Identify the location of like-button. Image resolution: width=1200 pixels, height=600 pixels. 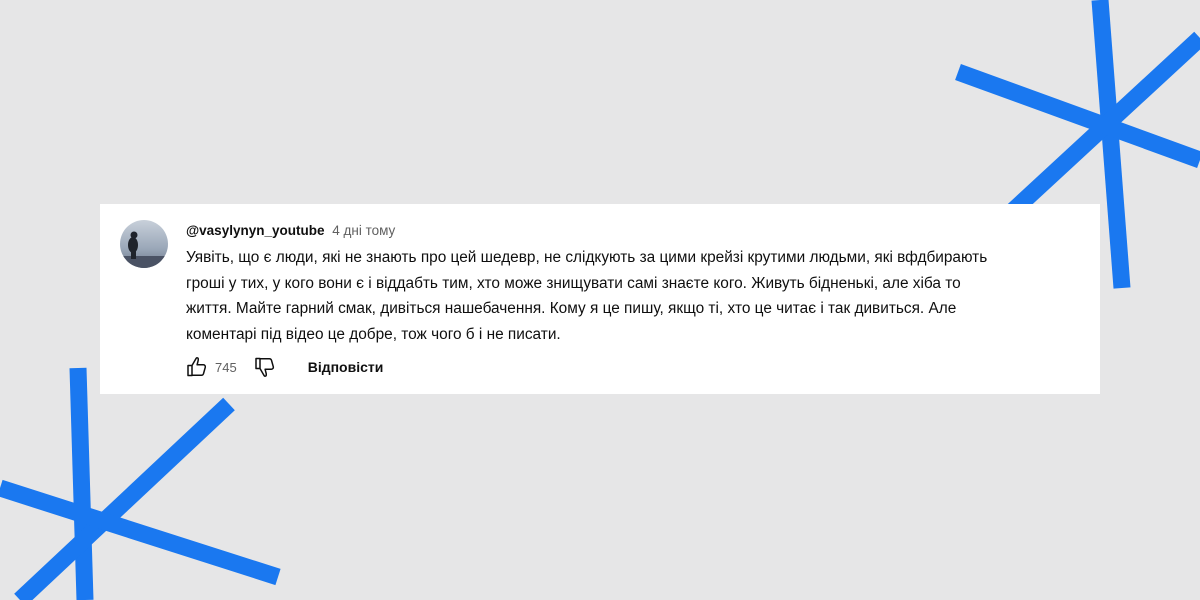
(197, 367).